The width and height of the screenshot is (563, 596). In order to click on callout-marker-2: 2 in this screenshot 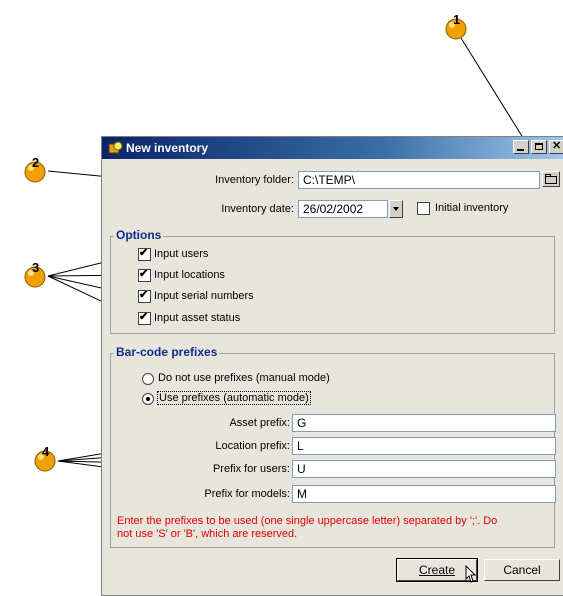, I will do `click(35, 170)`.